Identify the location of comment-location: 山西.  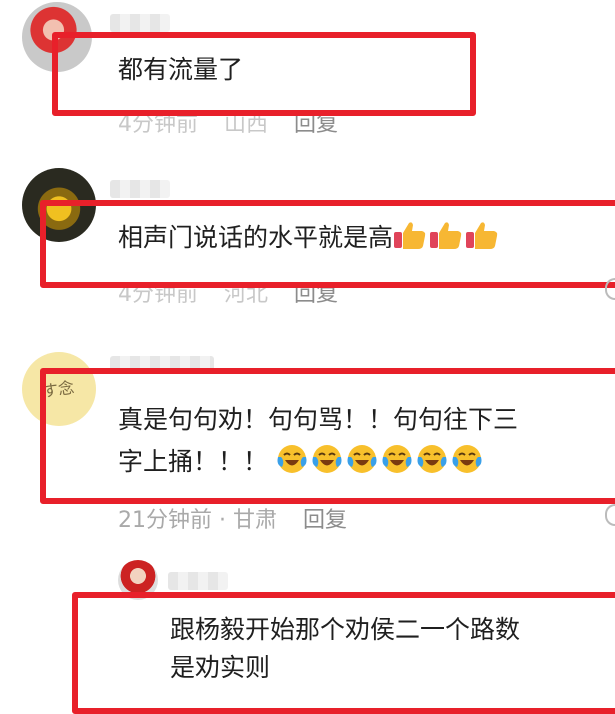
(246, 124).